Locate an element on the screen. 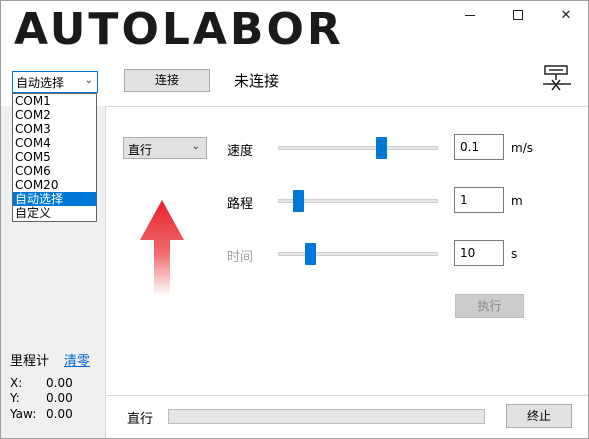  time-input: 10 is located at coordinates (479, 253).